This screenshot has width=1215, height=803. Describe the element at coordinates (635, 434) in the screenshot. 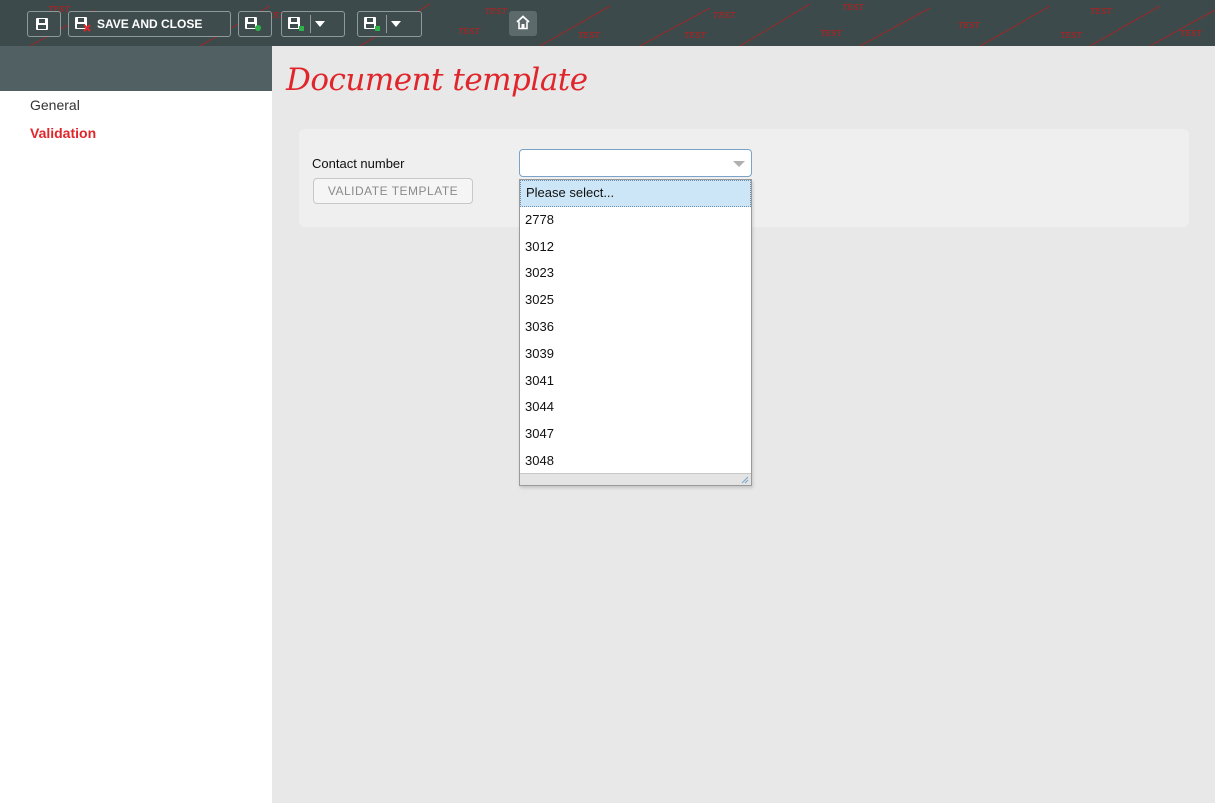

I see `dropdown-option: 3047` at that location.